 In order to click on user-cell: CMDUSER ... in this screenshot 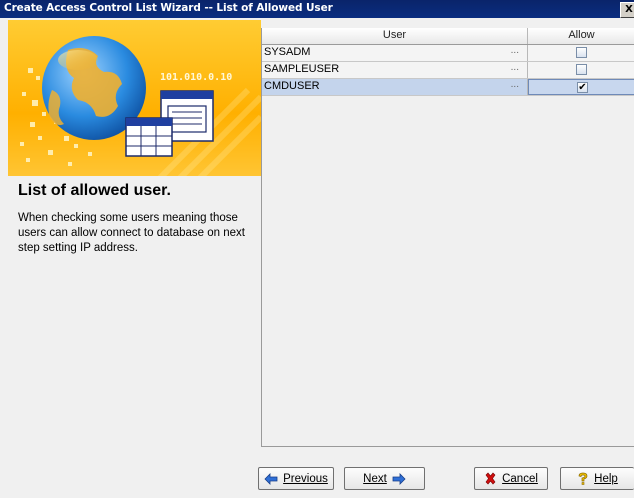, I will do `click(395, 87)`.